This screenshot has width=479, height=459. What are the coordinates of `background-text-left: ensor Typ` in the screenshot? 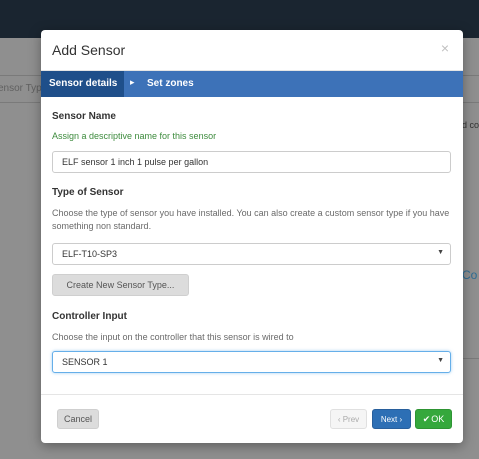 It's located at (21, 88).